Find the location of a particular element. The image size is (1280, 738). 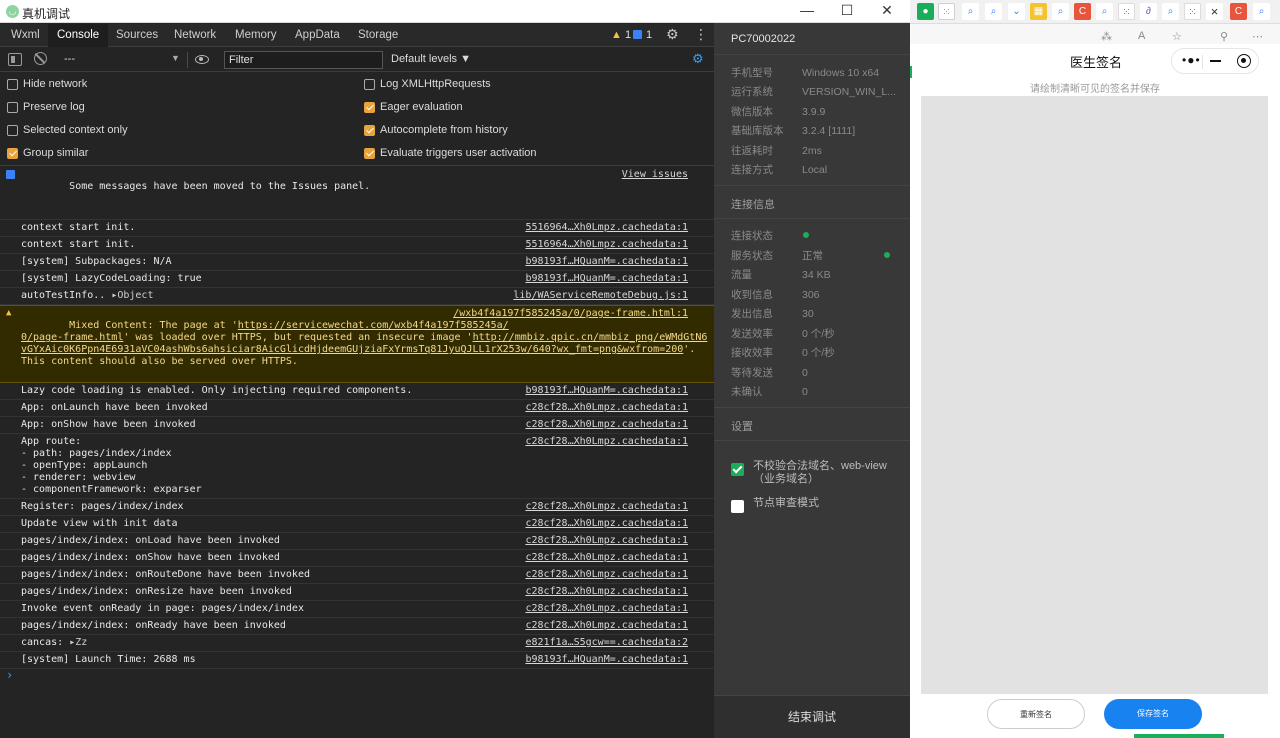

skip-domain-check-checkbox is located at coordinates (737, 469).